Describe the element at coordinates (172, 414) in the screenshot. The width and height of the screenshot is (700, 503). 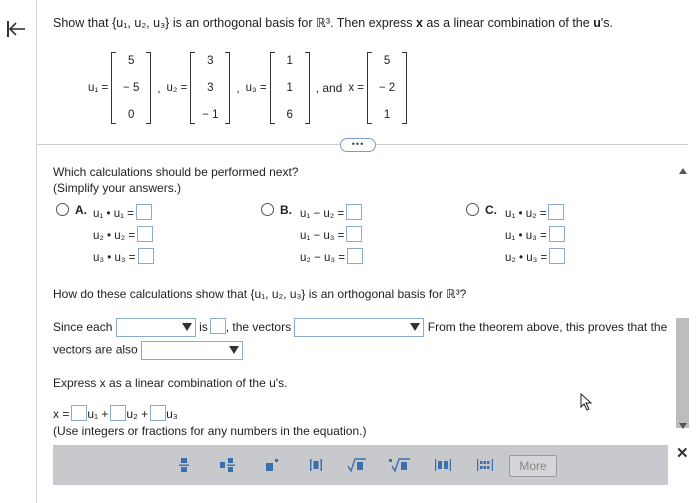
I see `term-u3: u₃` at that location.